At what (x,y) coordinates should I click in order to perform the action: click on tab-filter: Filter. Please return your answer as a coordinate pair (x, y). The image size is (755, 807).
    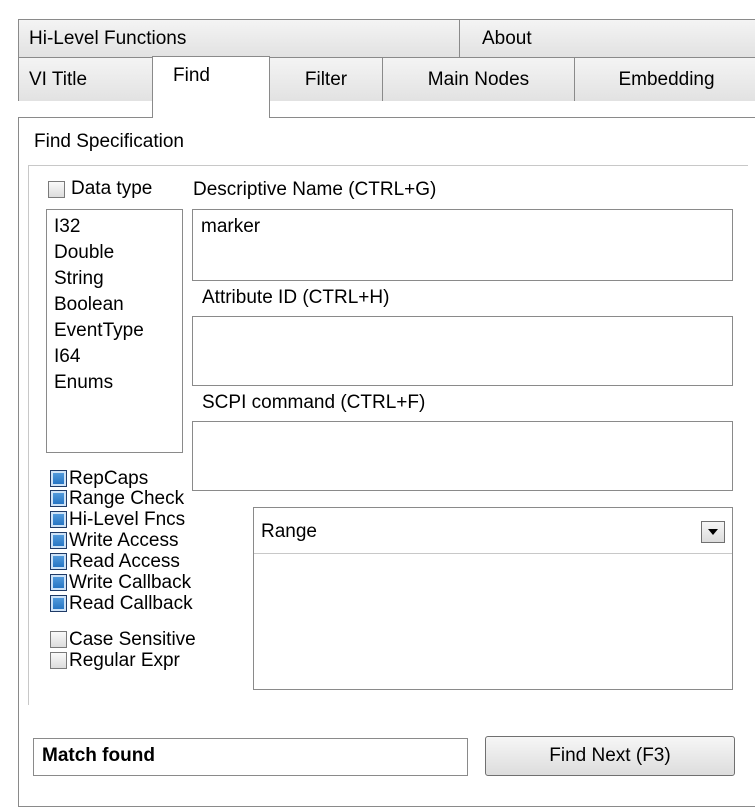
    Looking at the image, I should click on (326, 79).